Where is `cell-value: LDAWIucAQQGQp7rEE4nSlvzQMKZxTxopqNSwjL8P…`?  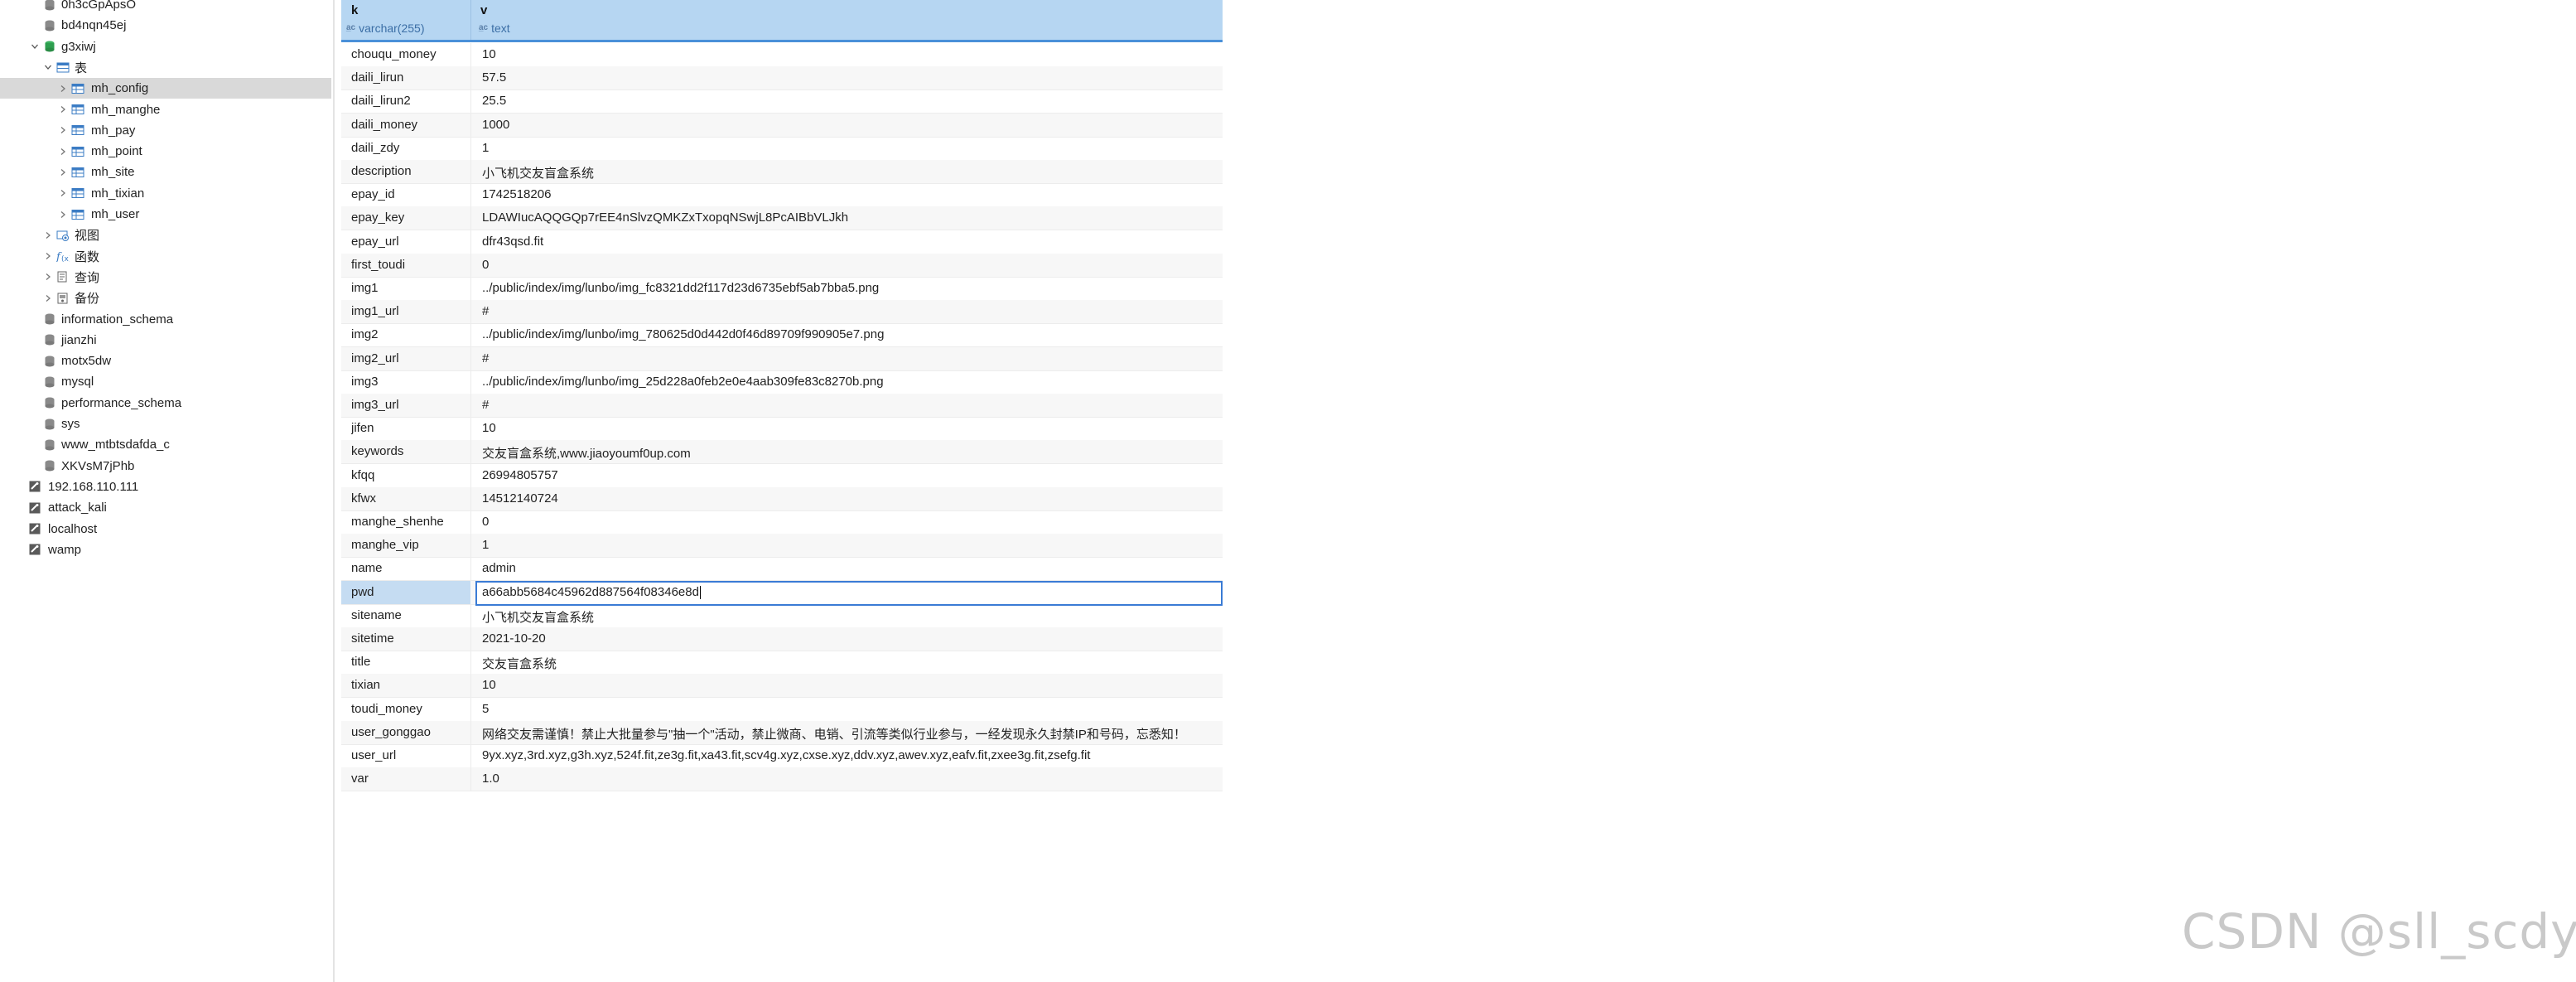 cell-value: LDAWIucAQQGQp7rEE4nSlvzQMKZxTxopqNSwjL8P… is located at coordinates (850, 217).